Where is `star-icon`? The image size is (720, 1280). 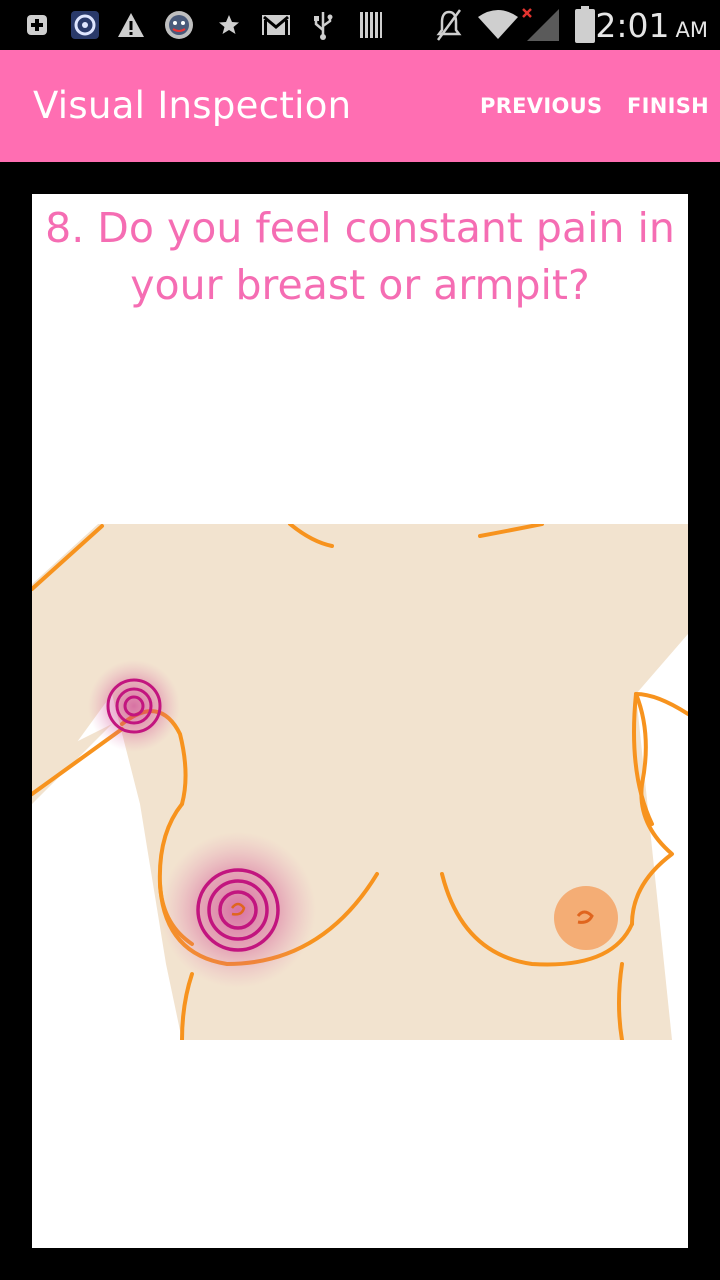
star-icon is located at coordinates (229, 25).